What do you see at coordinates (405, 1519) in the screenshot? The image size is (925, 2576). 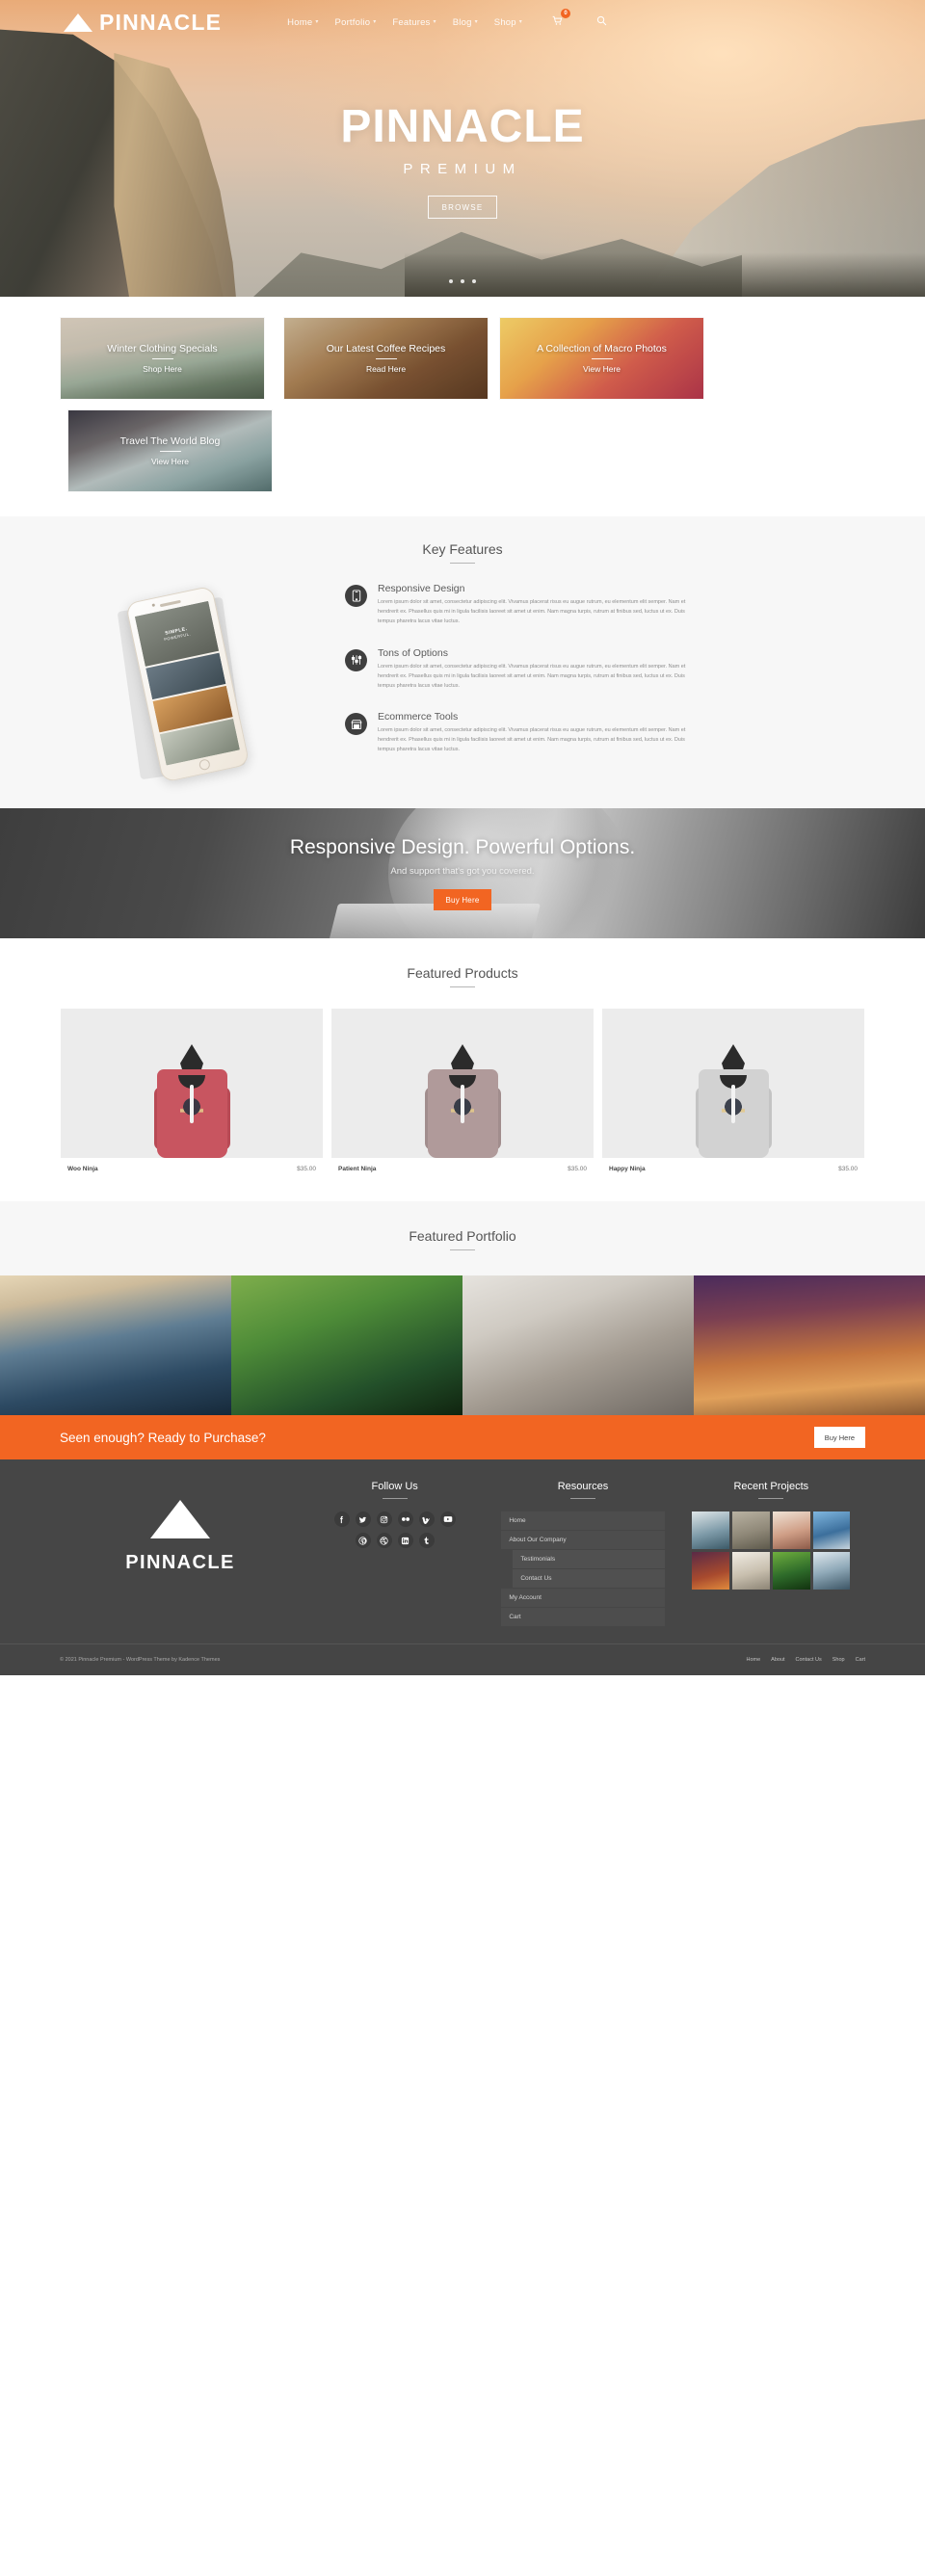 I see `flickr-icon` at bounding box center [405, 1519].